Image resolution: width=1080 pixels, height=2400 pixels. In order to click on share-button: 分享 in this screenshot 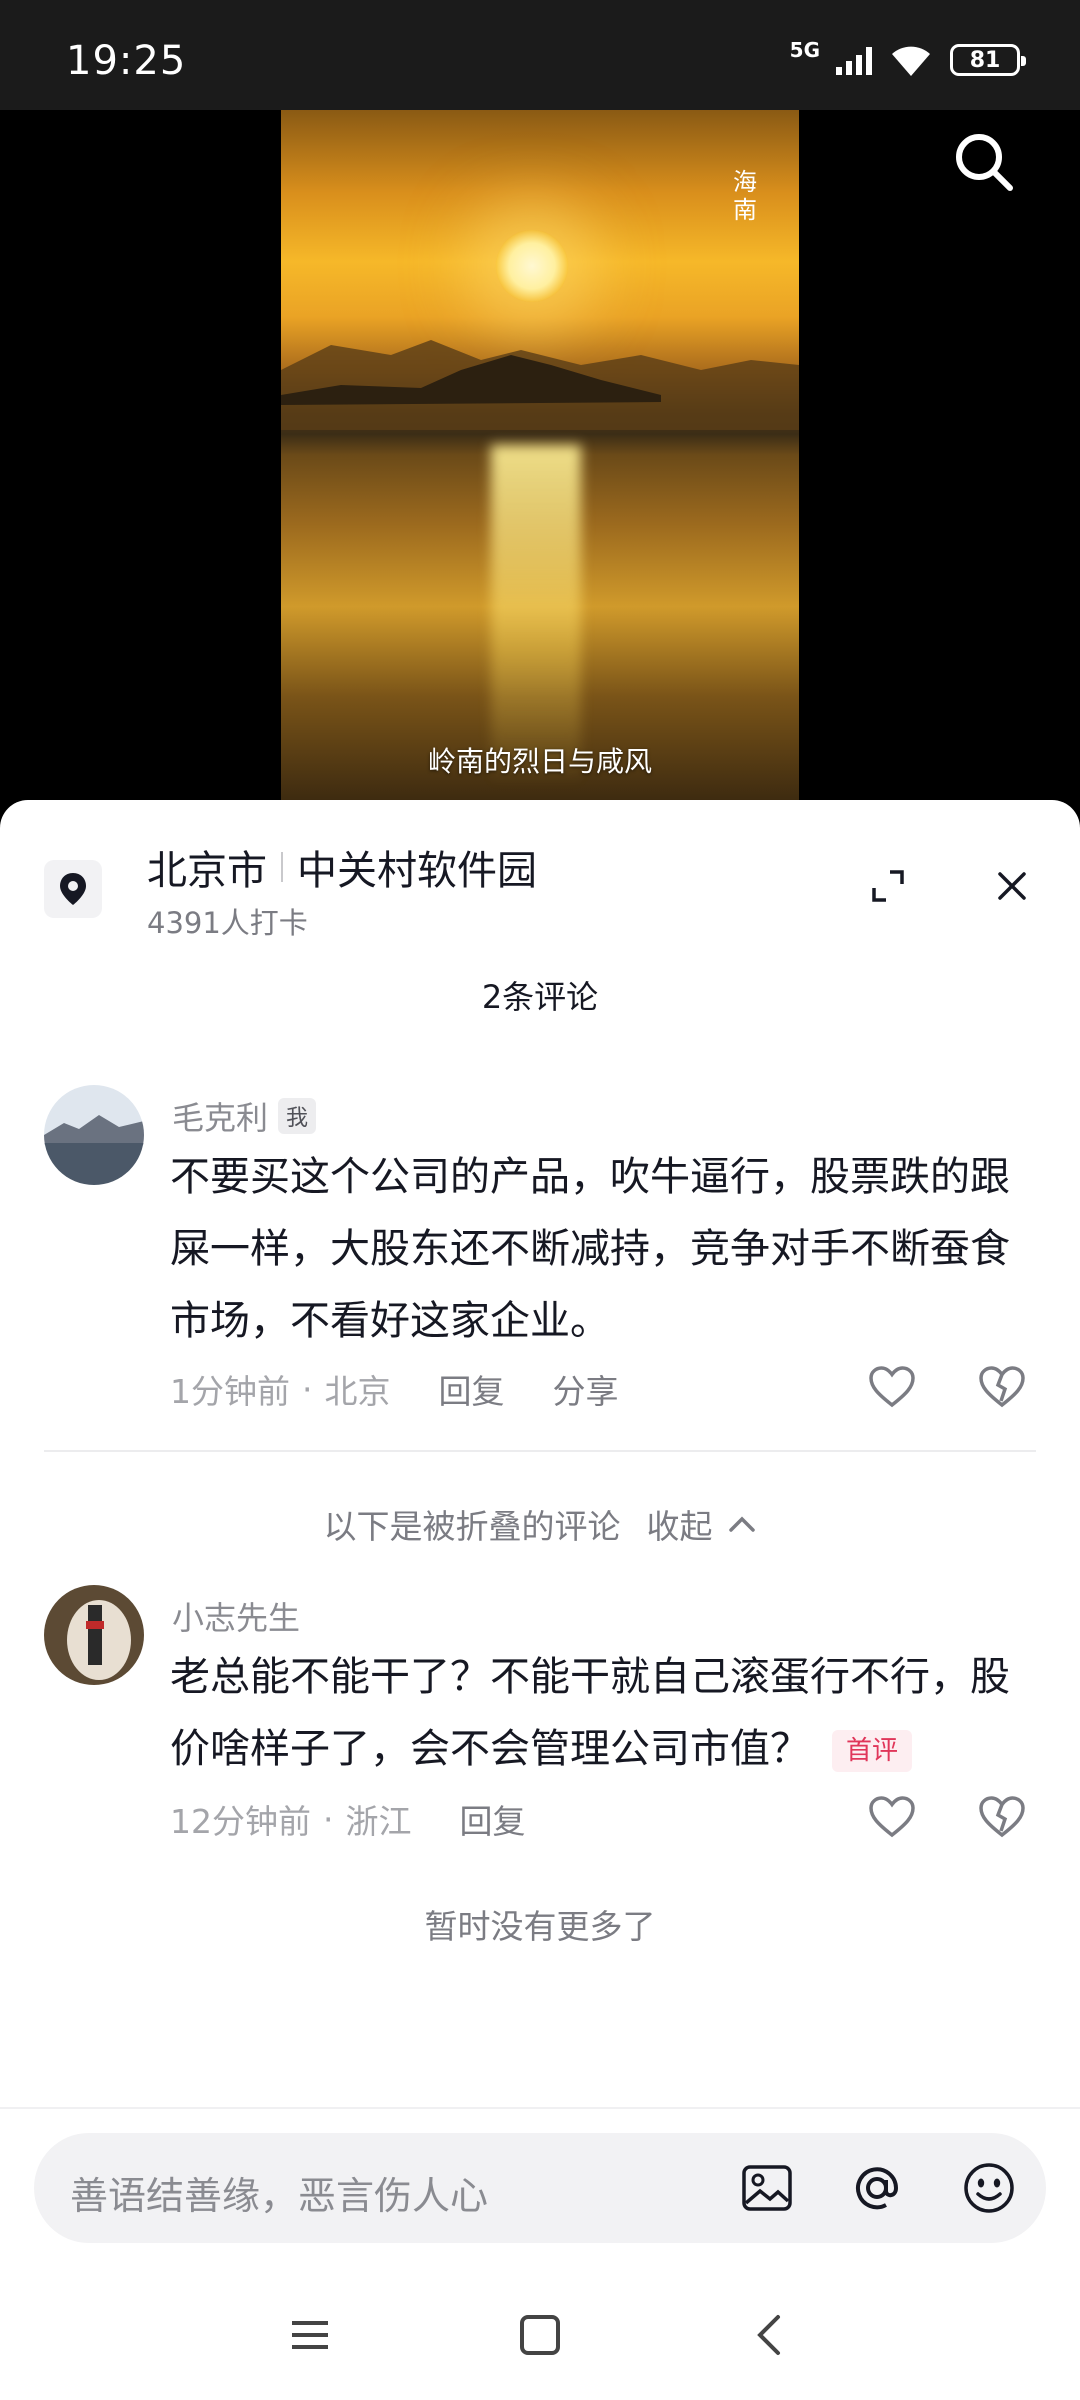, I will do `click(586, 1389)`.